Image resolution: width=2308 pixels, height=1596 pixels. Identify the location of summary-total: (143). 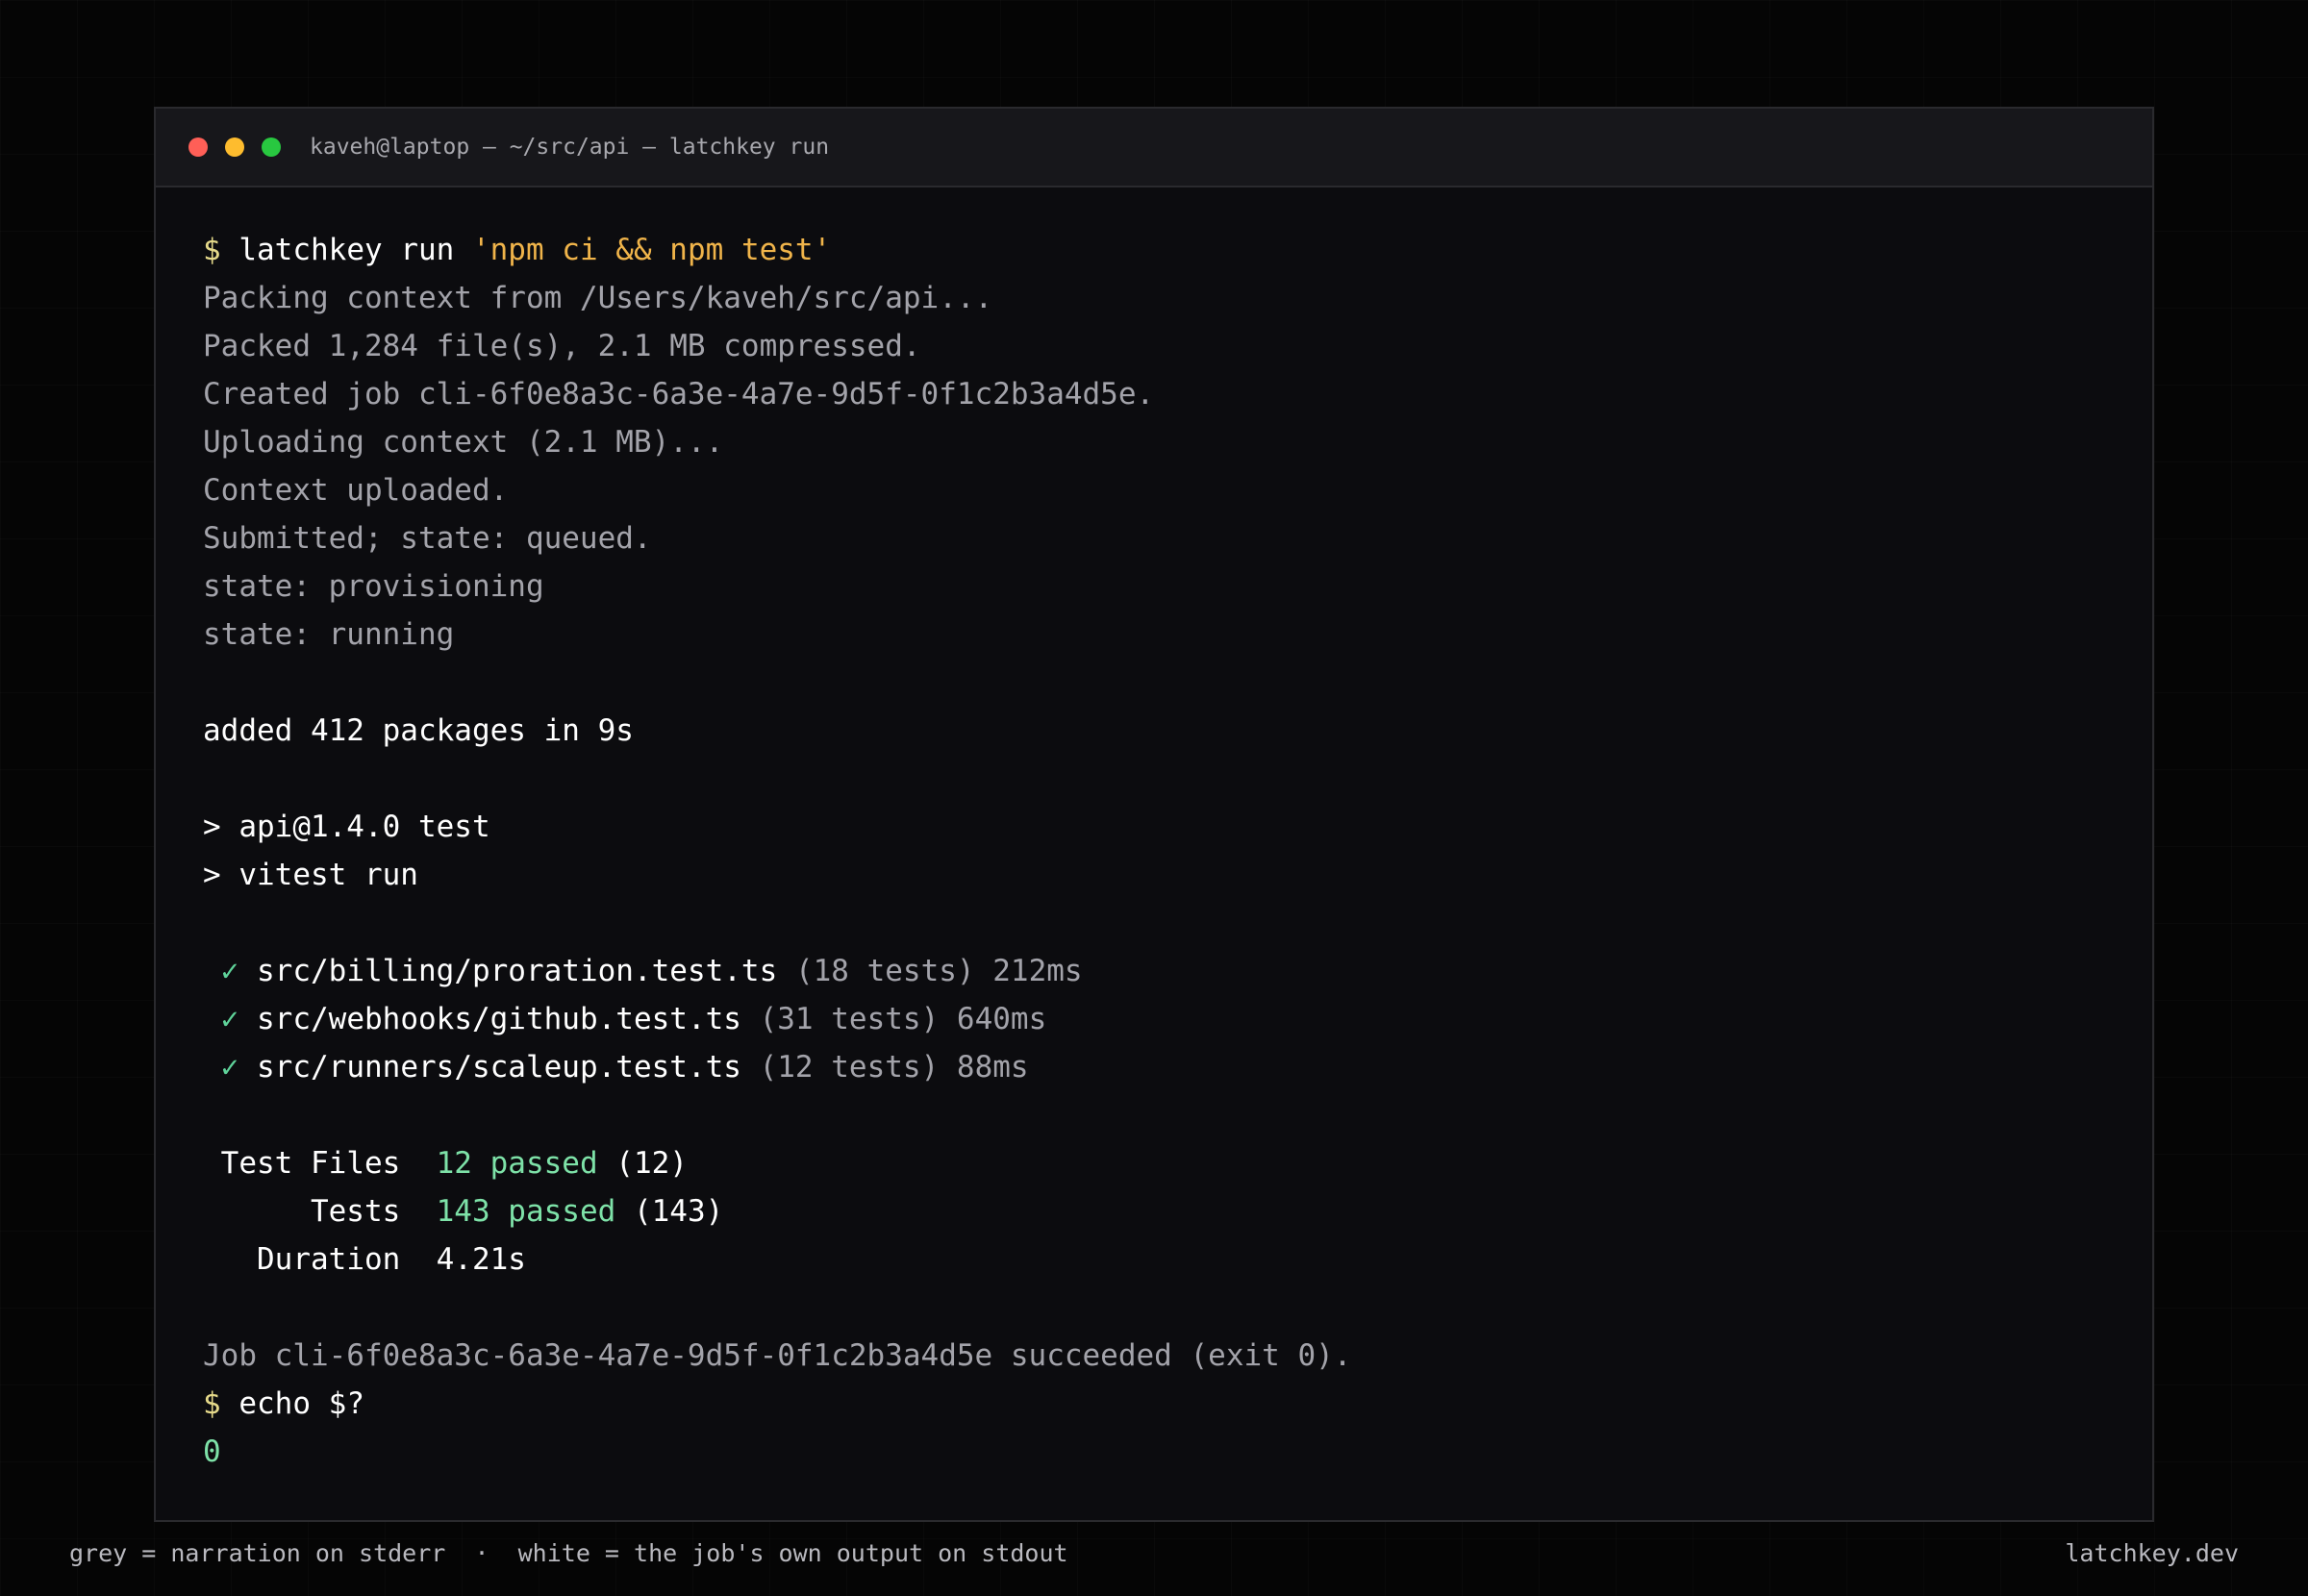
(679, 1211).